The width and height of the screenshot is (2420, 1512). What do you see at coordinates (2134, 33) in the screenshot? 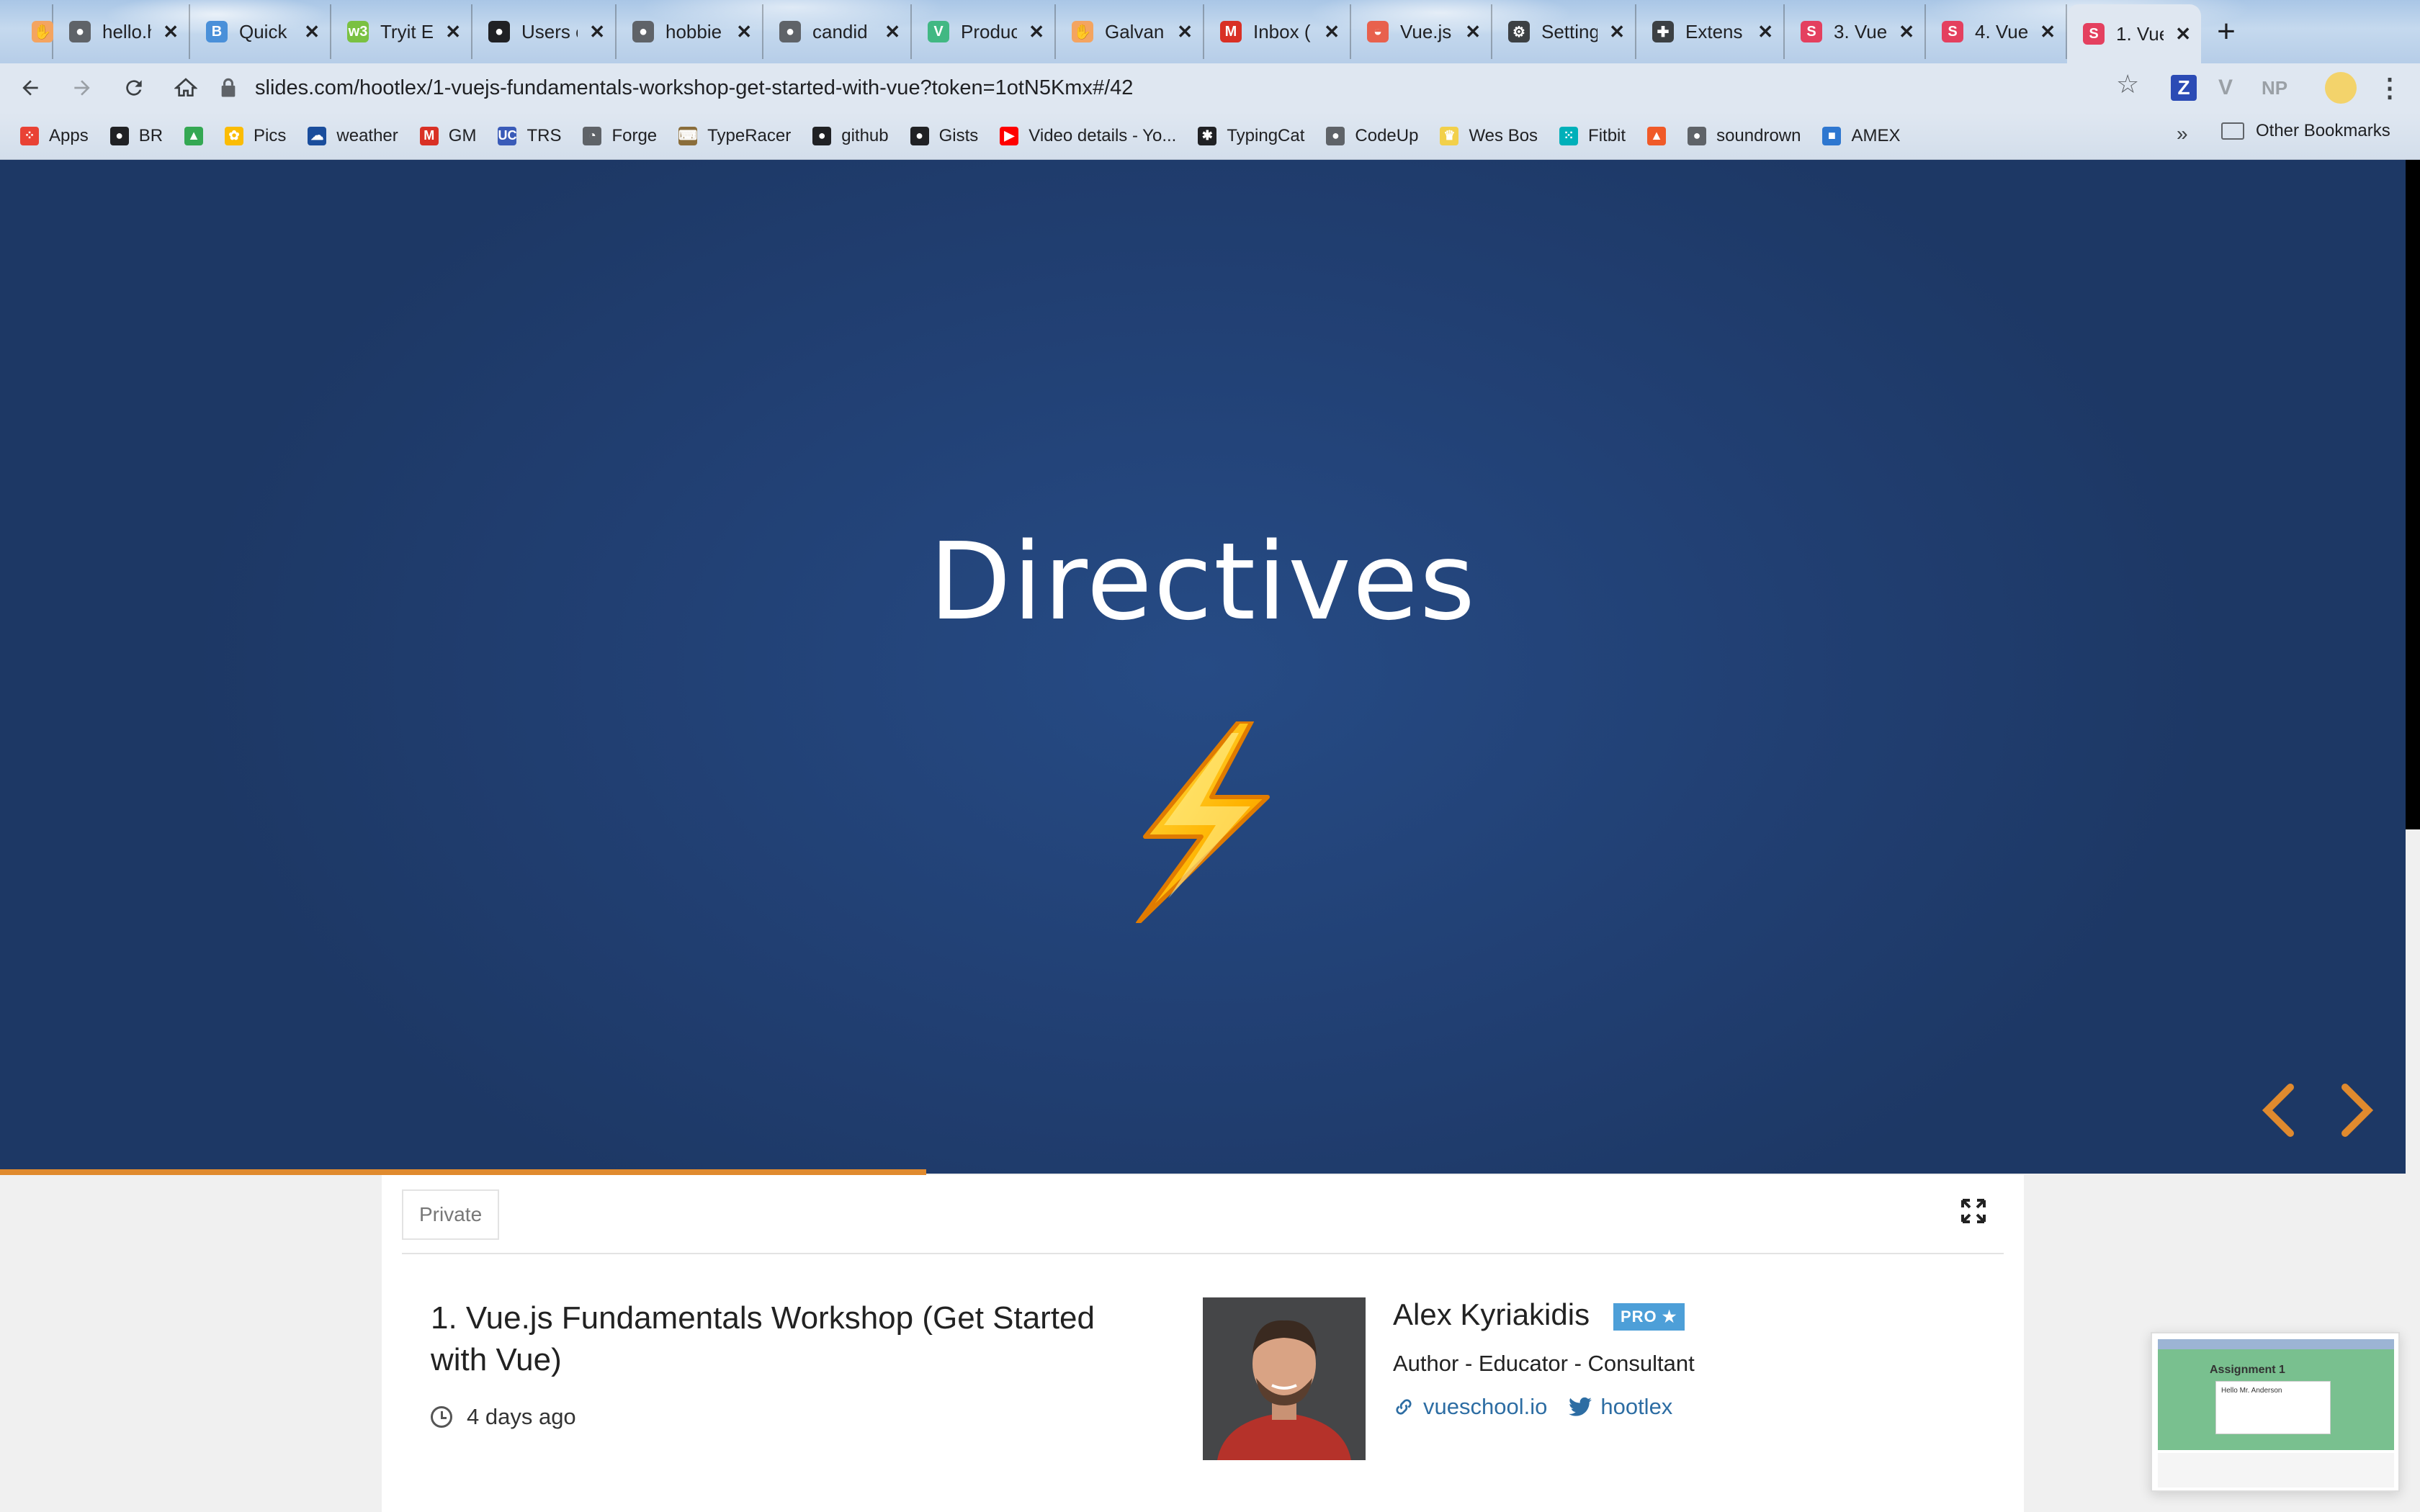
I see `browser-tab: S 1. Vue. ✕` at bounding box center [2134, 33].